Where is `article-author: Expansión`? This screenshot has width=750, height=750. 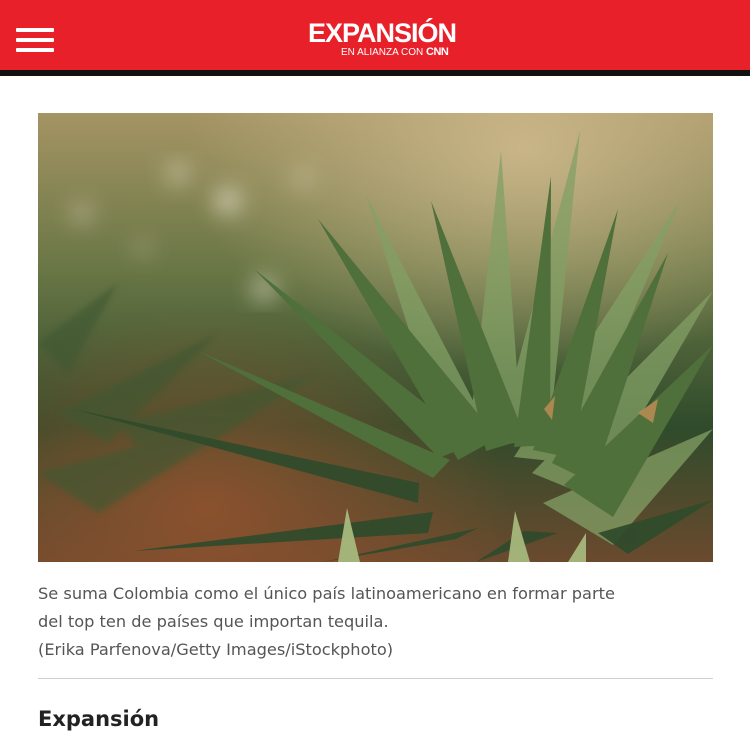
article-author: Expansión is located at coordinates (99, 719).